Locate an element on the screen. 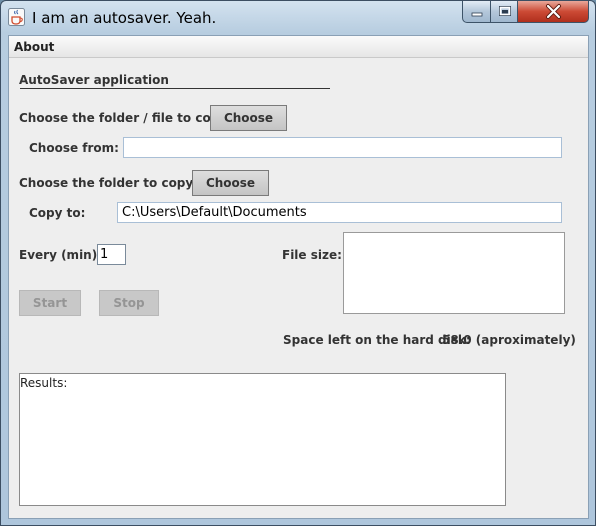  interval-label: Every (min): is located at coordinates (61, 255).